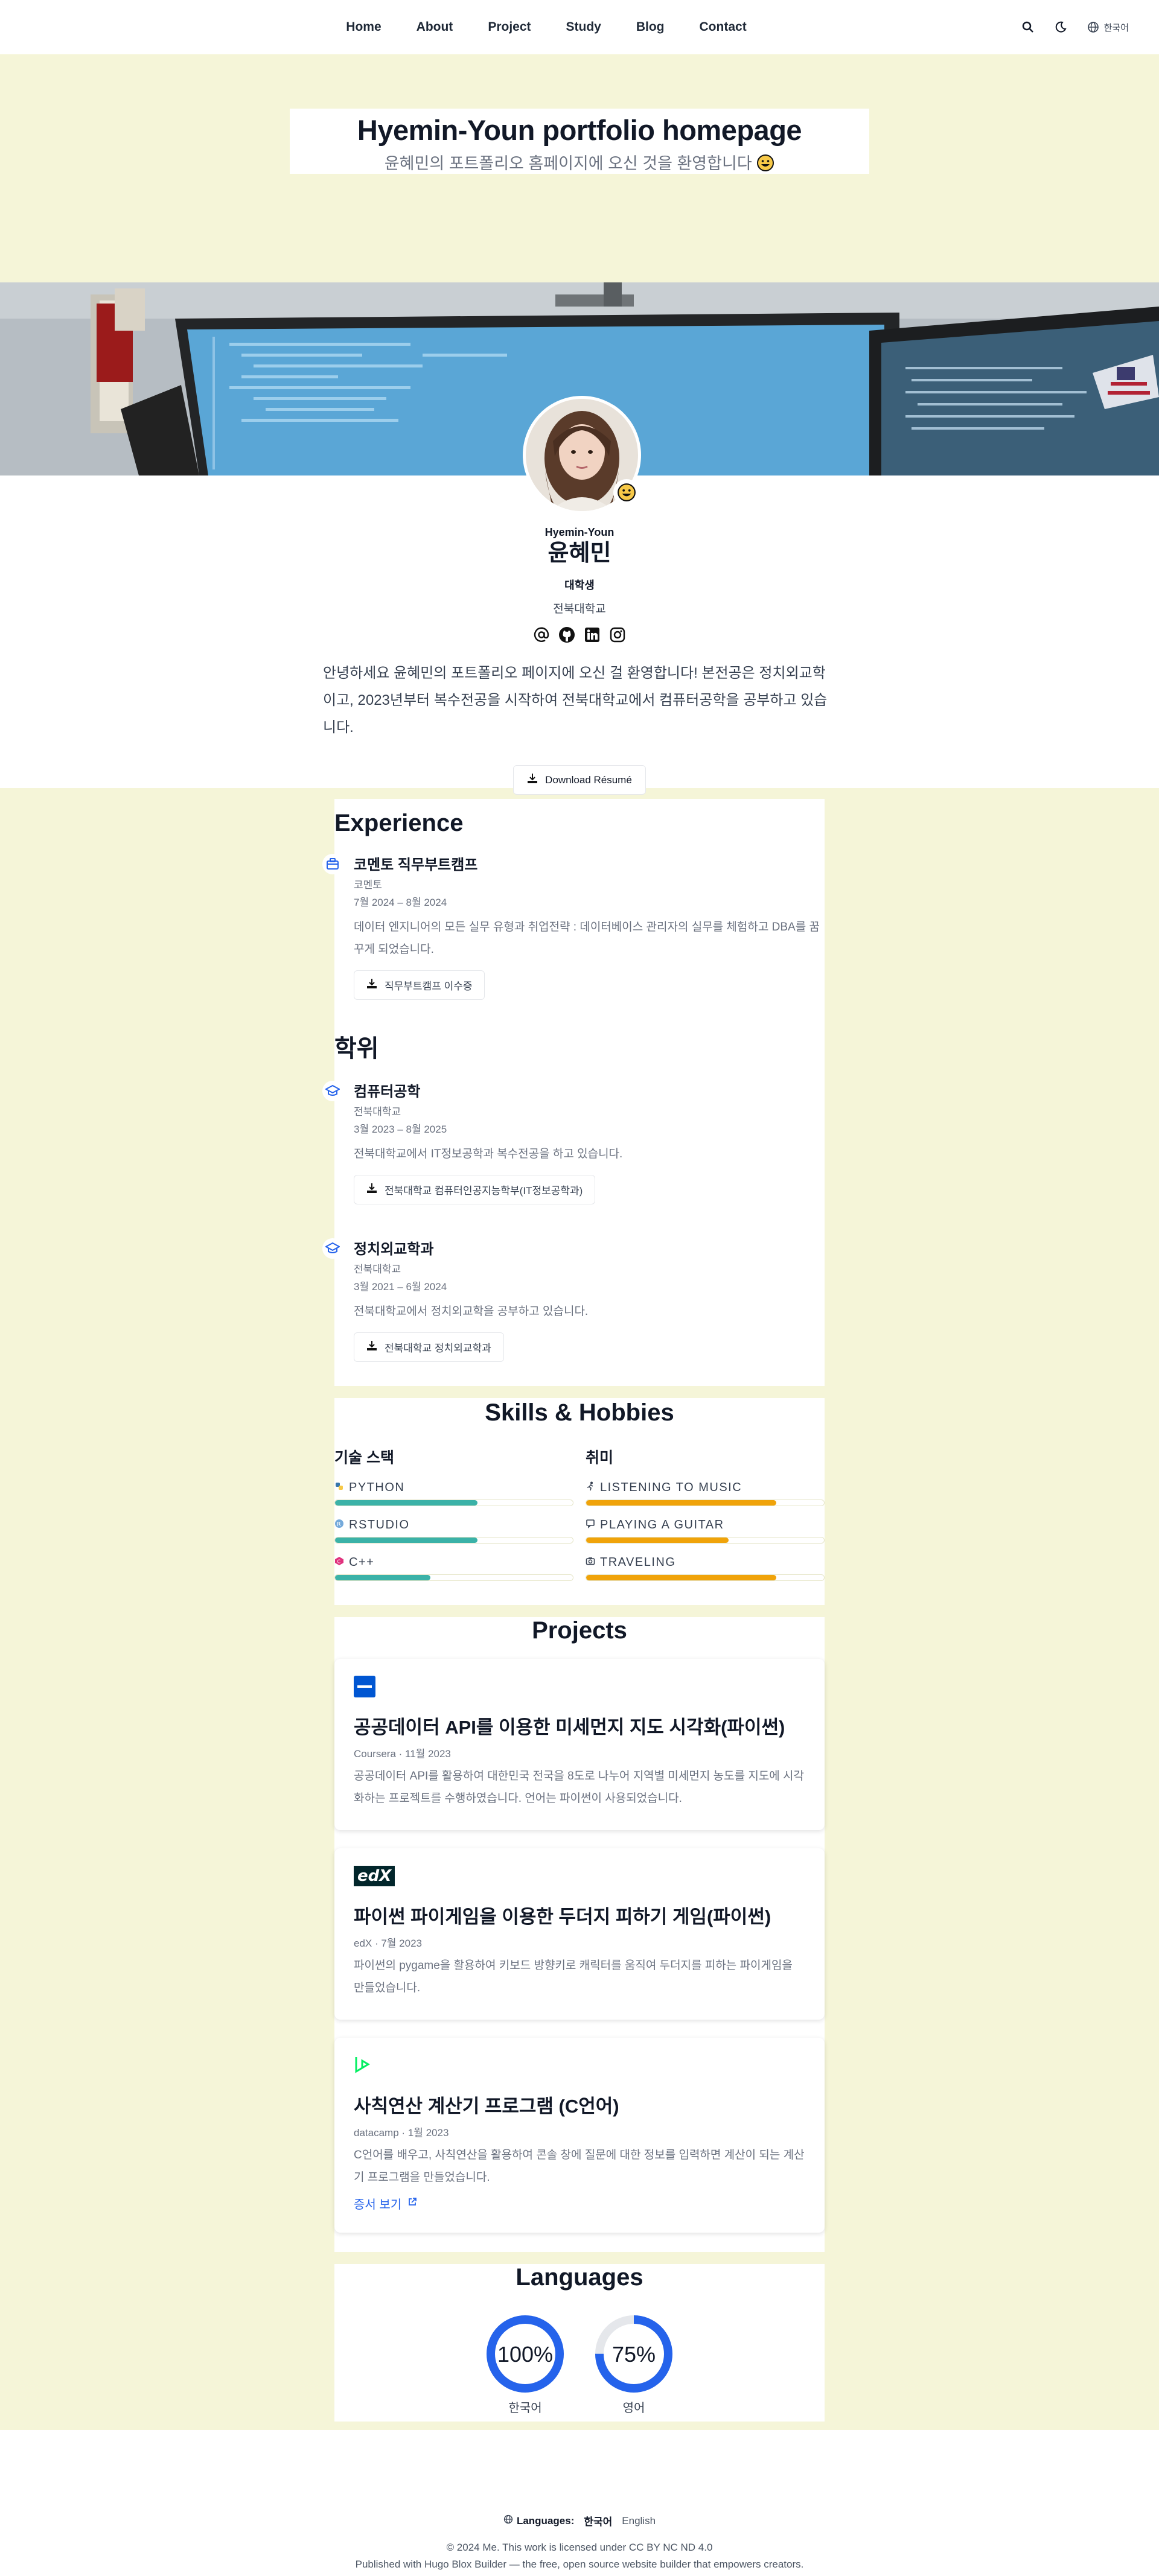 This screenshot has width=1159, height=2576. What do you see at coordinates (525, 2409) in the screenshot?
I see `language-name: 한국어` at bounding box center [525, 2409].